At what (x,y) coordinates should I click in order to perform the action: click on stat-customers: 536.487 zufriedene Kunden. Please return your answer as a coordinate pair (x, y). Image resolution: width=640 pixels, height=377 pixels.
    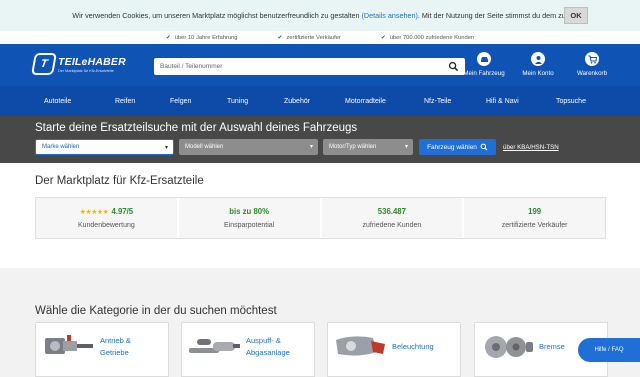
    Looking at the image, I should click on (393, 218).